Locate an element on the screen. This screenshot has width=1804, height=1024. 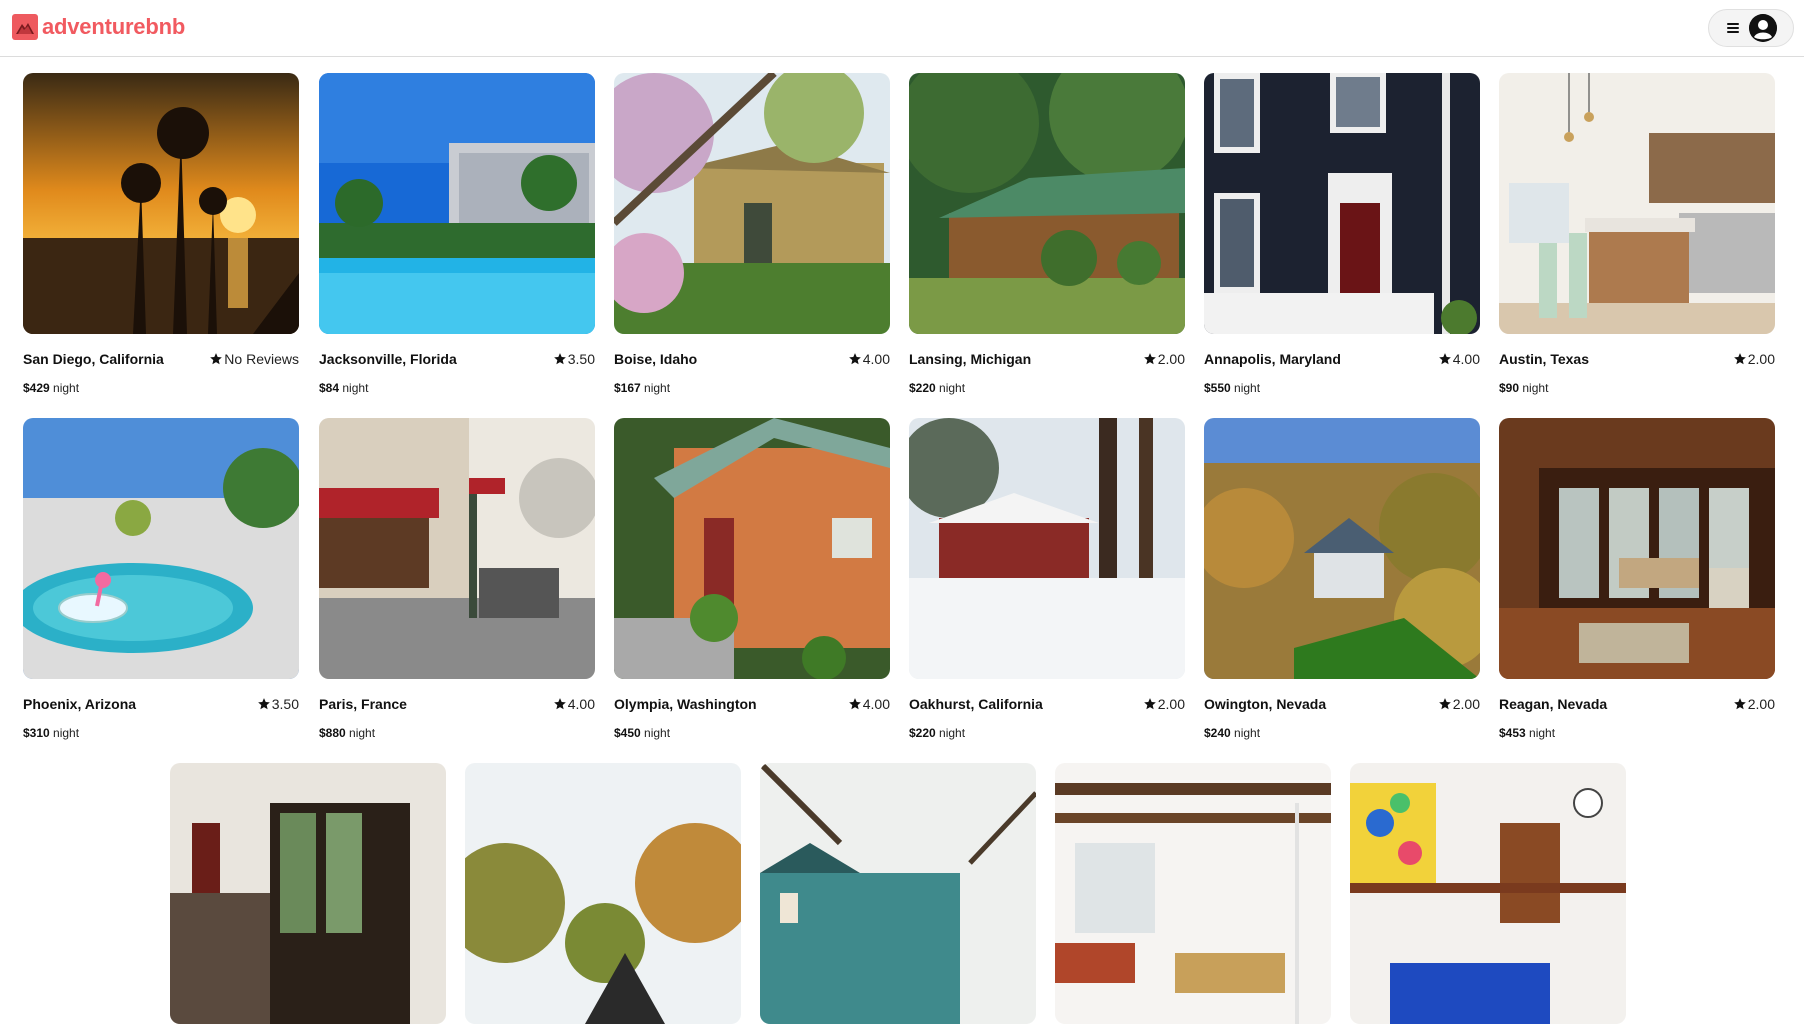
listing-card: Annapolis, Maryland 4.00 $550 night is located at coordinates (1342, 234).